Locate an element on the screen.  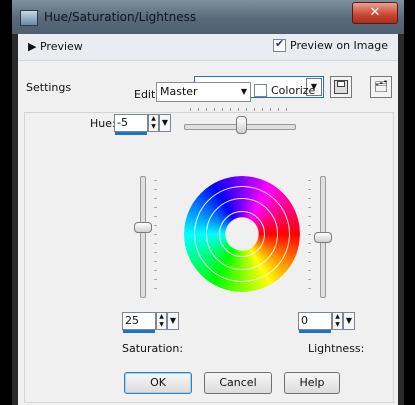
edit-channel-select: Master ▼ is located at coordinates (203, 92).